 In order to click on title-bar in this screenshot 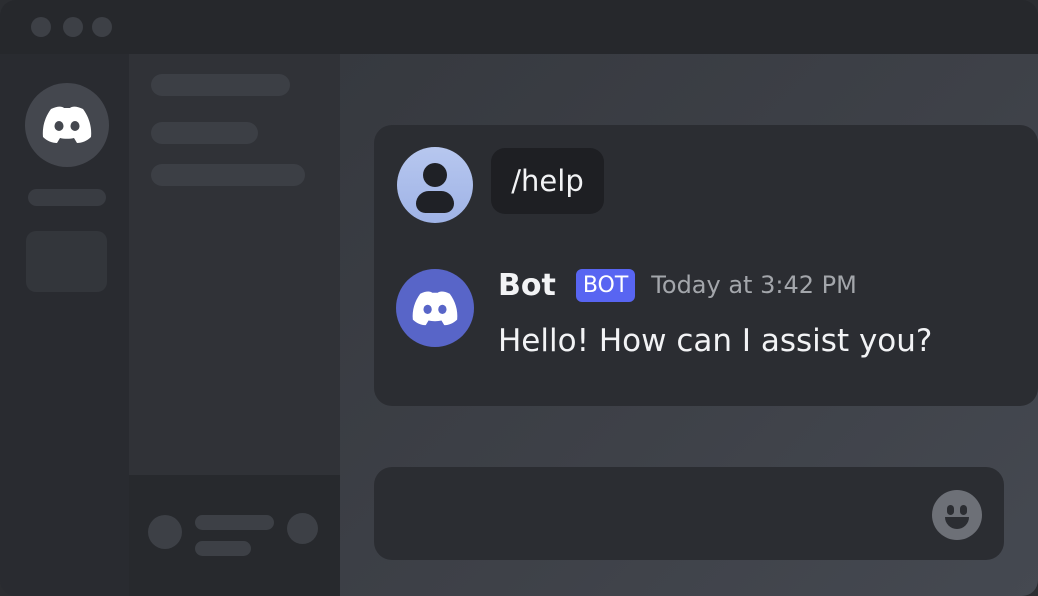, I will do `click(519, 27)`.